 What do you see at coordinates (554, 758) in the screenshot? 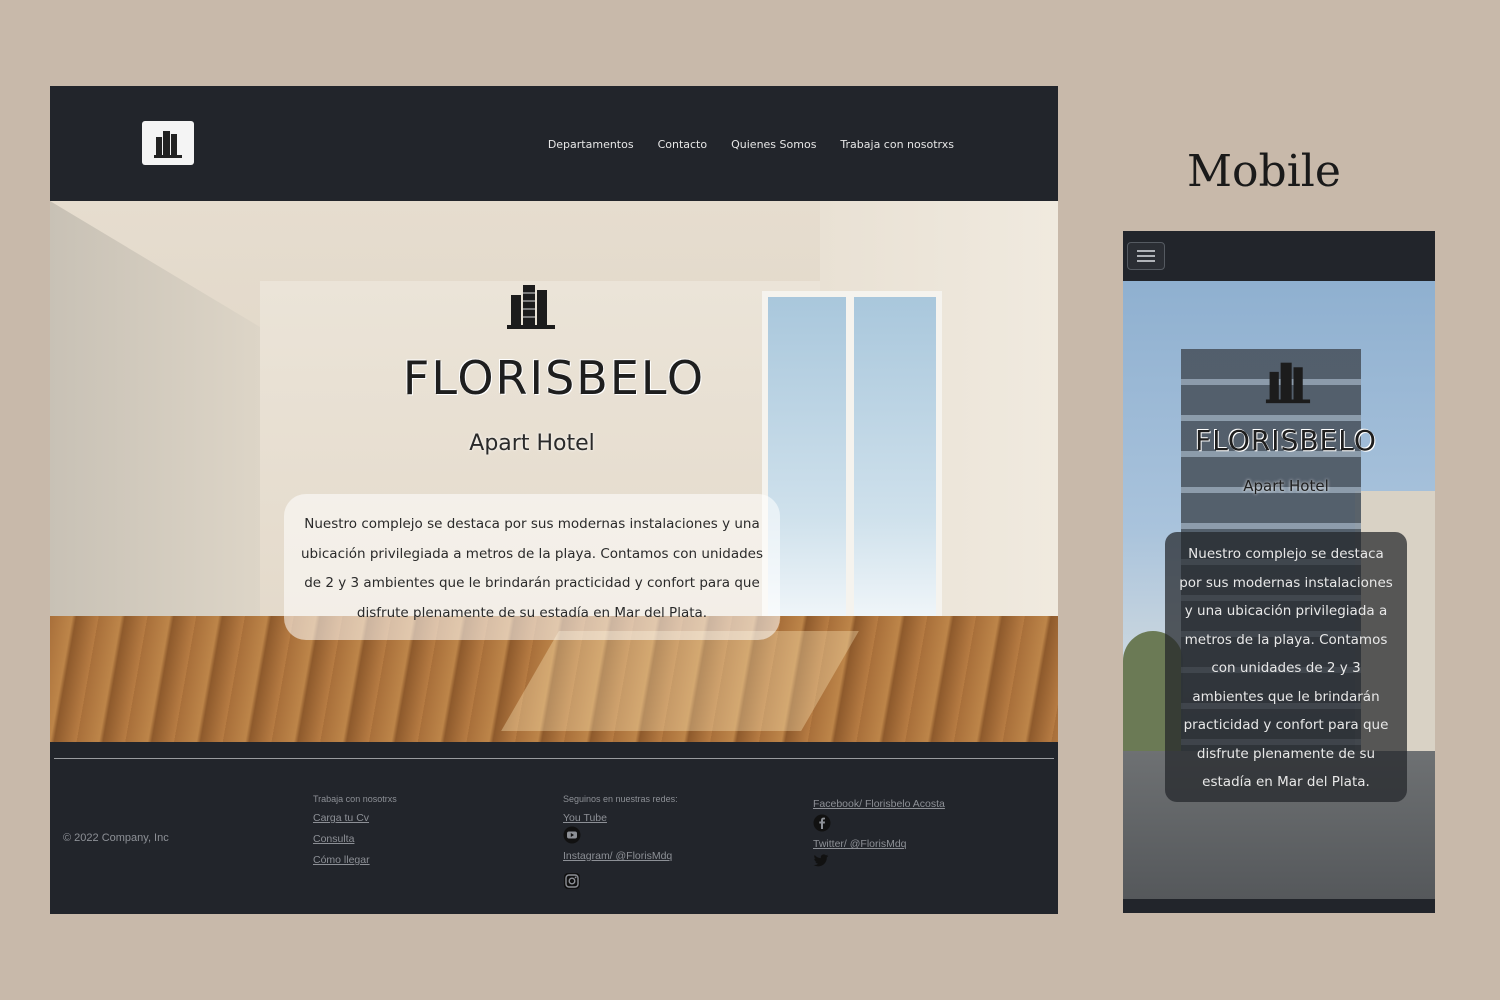
I see `footer-divider` at bounding box center [554, 758].